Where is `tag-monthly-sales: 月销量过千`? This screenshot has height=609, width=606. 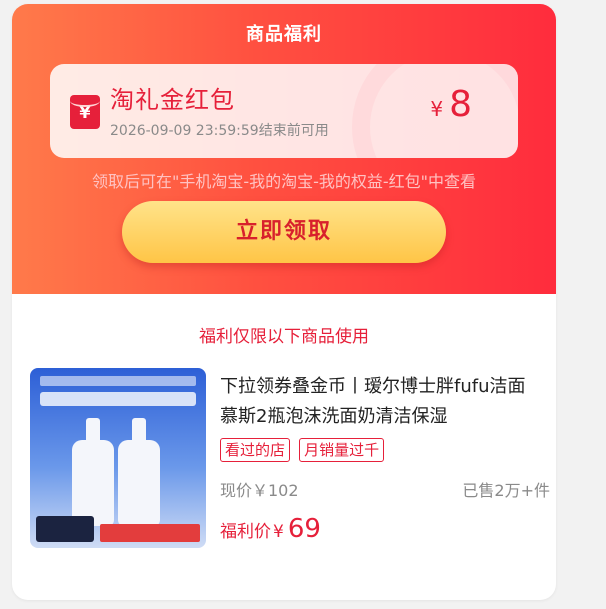
tag-monthly-sales: 月销量过千 is located at coordinates (342, 450).